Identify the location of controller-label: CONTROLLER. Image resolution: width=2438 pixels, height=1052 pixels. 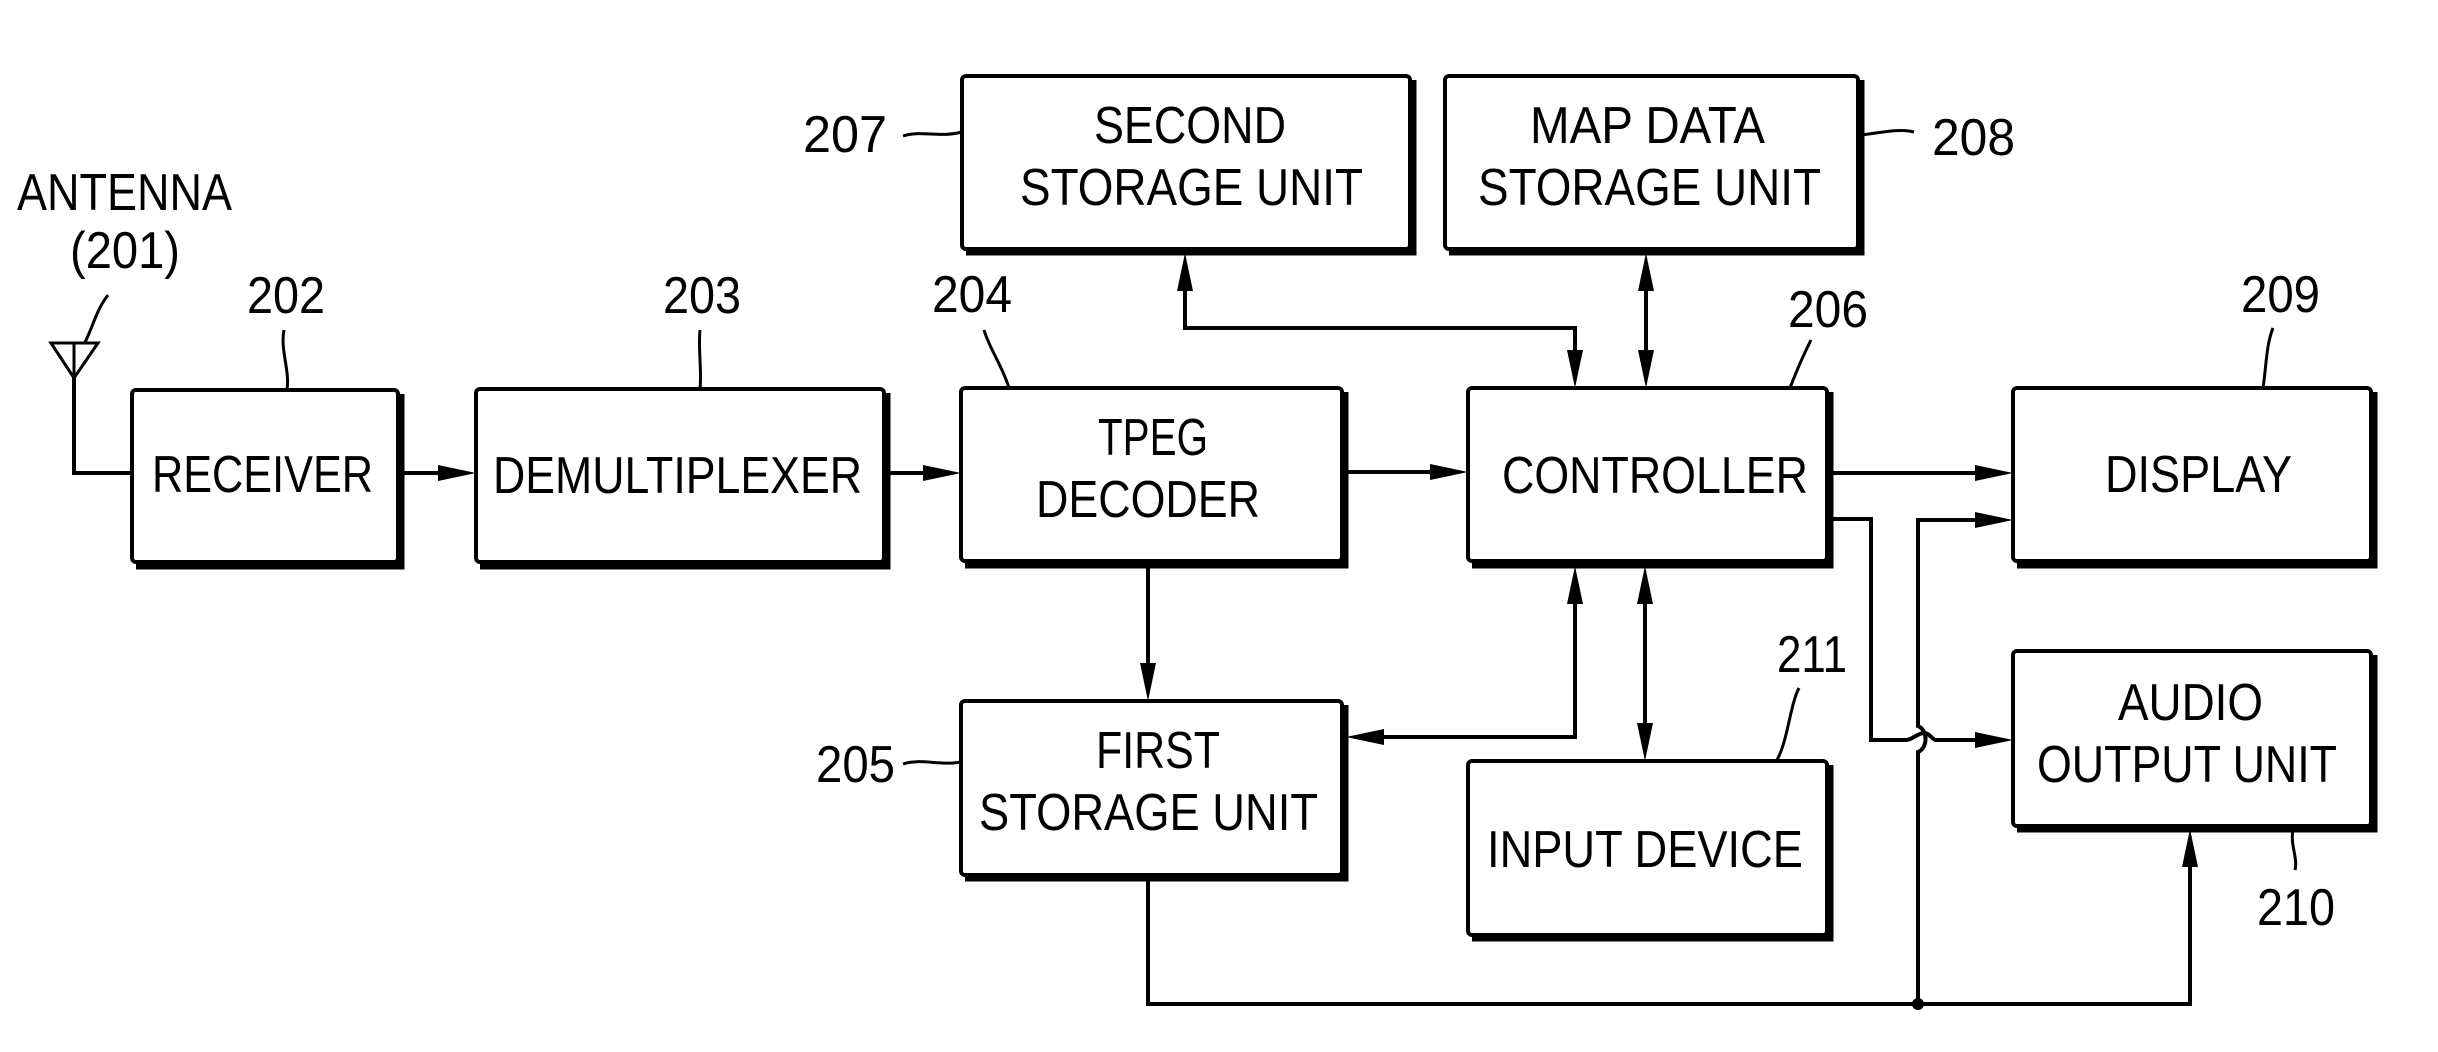
(1655, 476).